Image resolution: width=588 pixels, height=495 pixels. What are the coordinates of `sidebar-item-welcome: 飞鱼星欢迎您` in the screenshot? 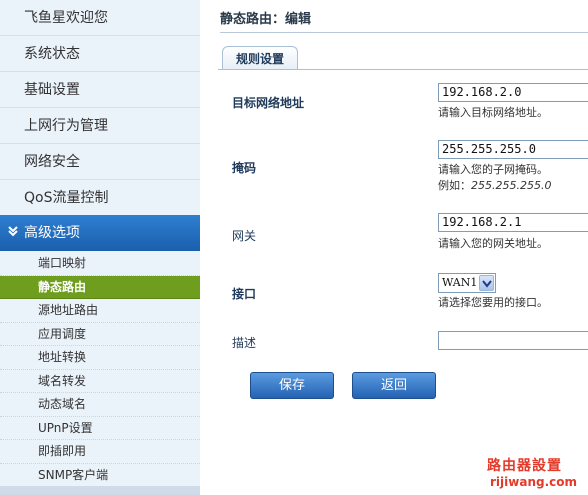 It's located at (100, 18).